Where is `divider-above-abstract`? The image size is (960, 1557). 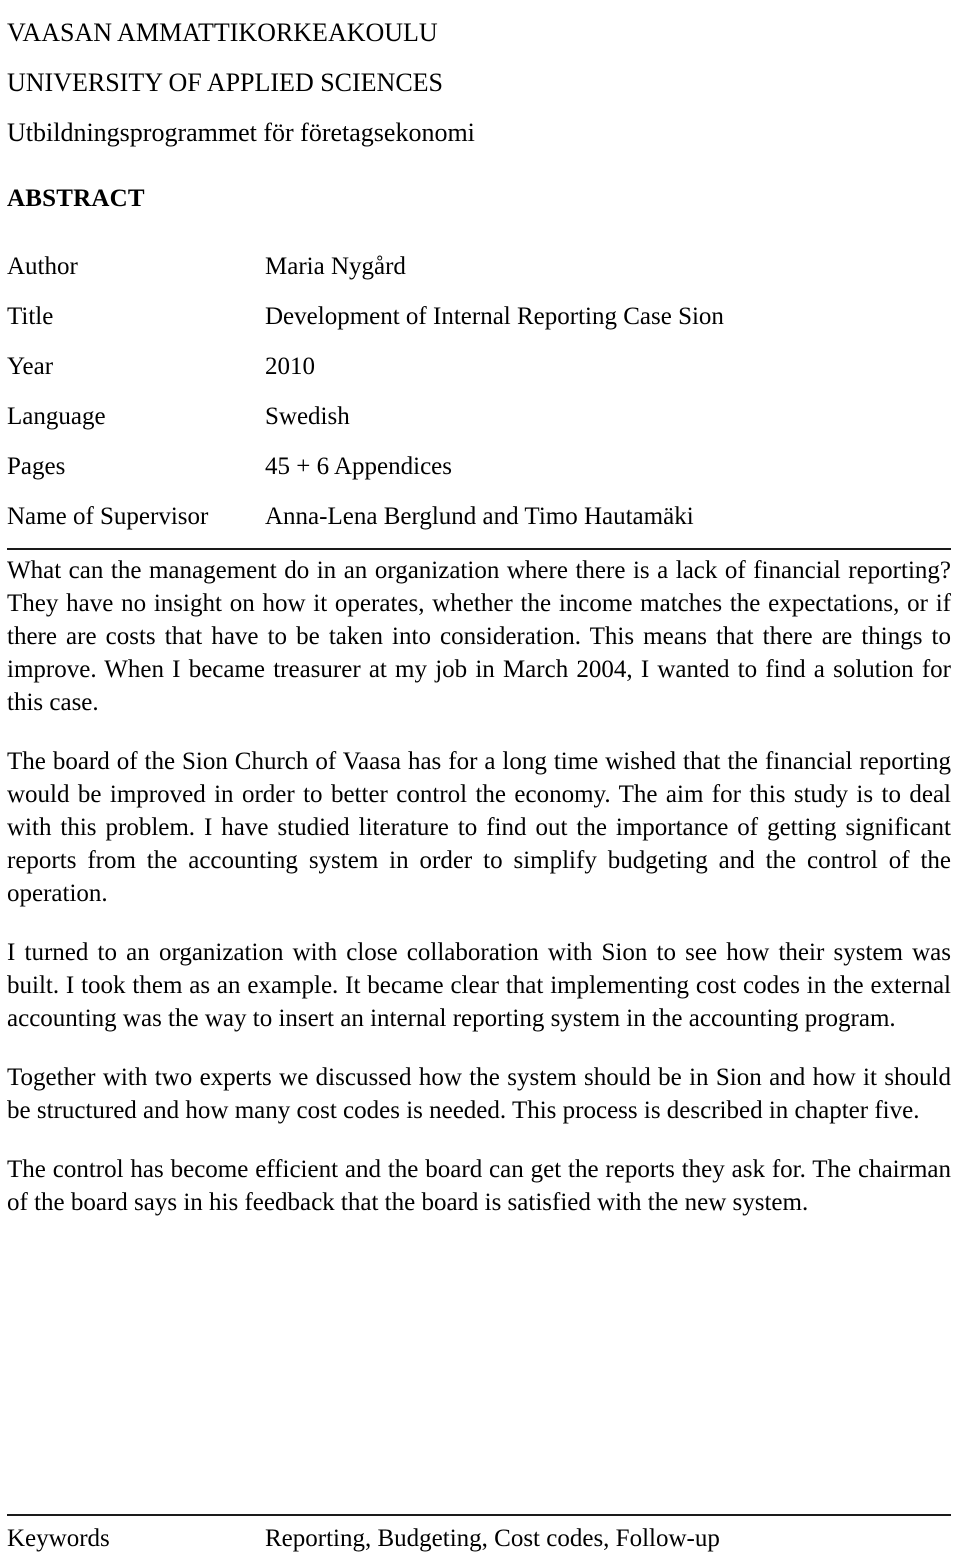 divider-above-abstract is located at coordinates (479, 549).